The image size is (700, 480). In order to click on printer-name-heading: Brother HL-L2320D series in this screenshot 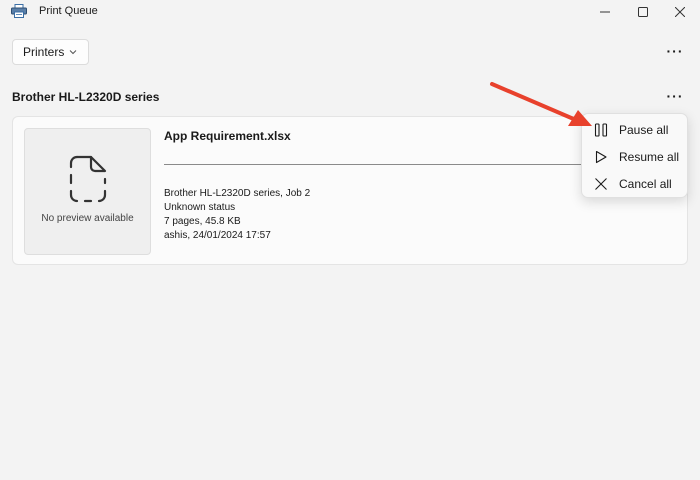, I will do `click(86, 97)`.